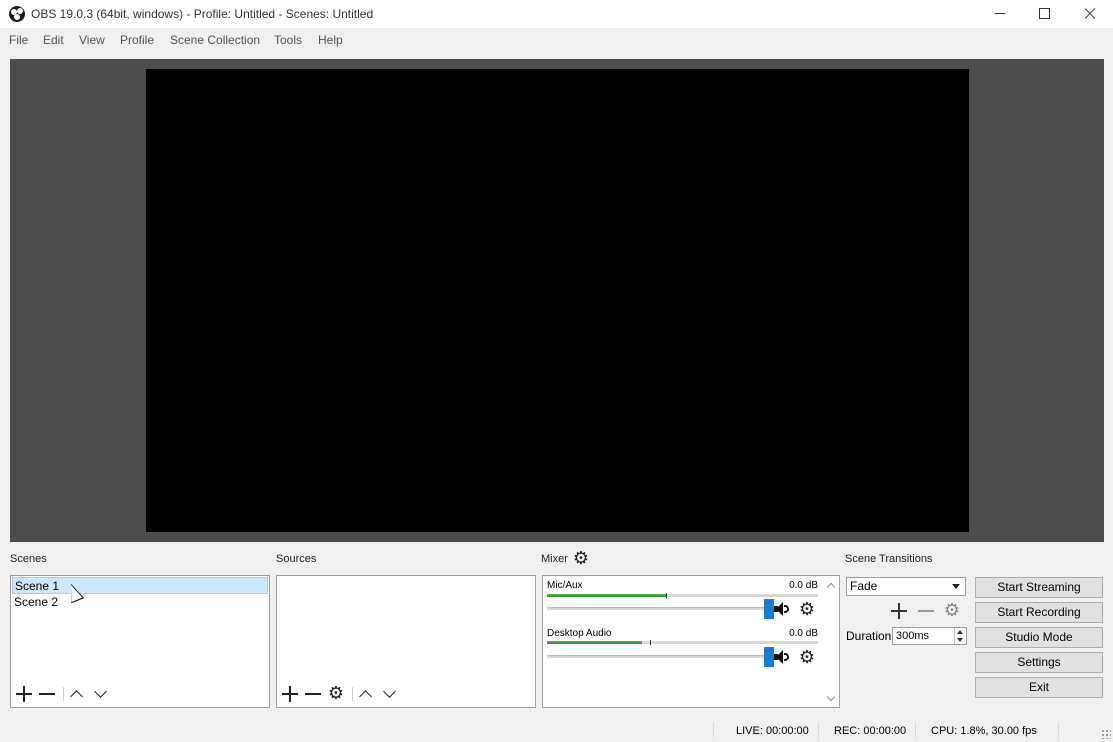  I want to click on mic-aux-volume-track, so click(658, 608).